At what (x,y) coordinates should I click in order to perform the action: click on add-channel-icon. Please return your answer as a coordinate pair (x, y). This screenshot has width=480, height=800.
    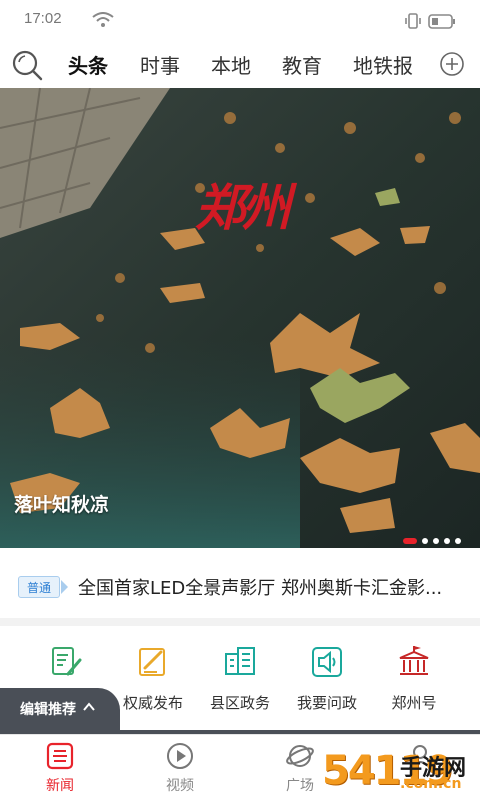
    Looking at the image, I should click on (452, 64).